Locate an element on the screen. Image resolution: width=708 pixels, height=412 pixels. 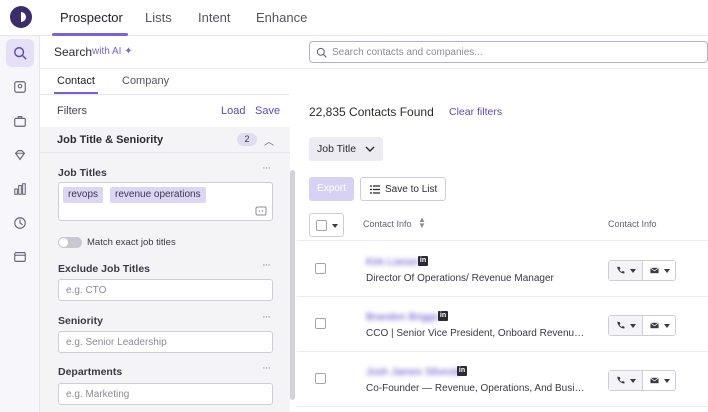
save-link: Save is located at coordinates (267, 111).